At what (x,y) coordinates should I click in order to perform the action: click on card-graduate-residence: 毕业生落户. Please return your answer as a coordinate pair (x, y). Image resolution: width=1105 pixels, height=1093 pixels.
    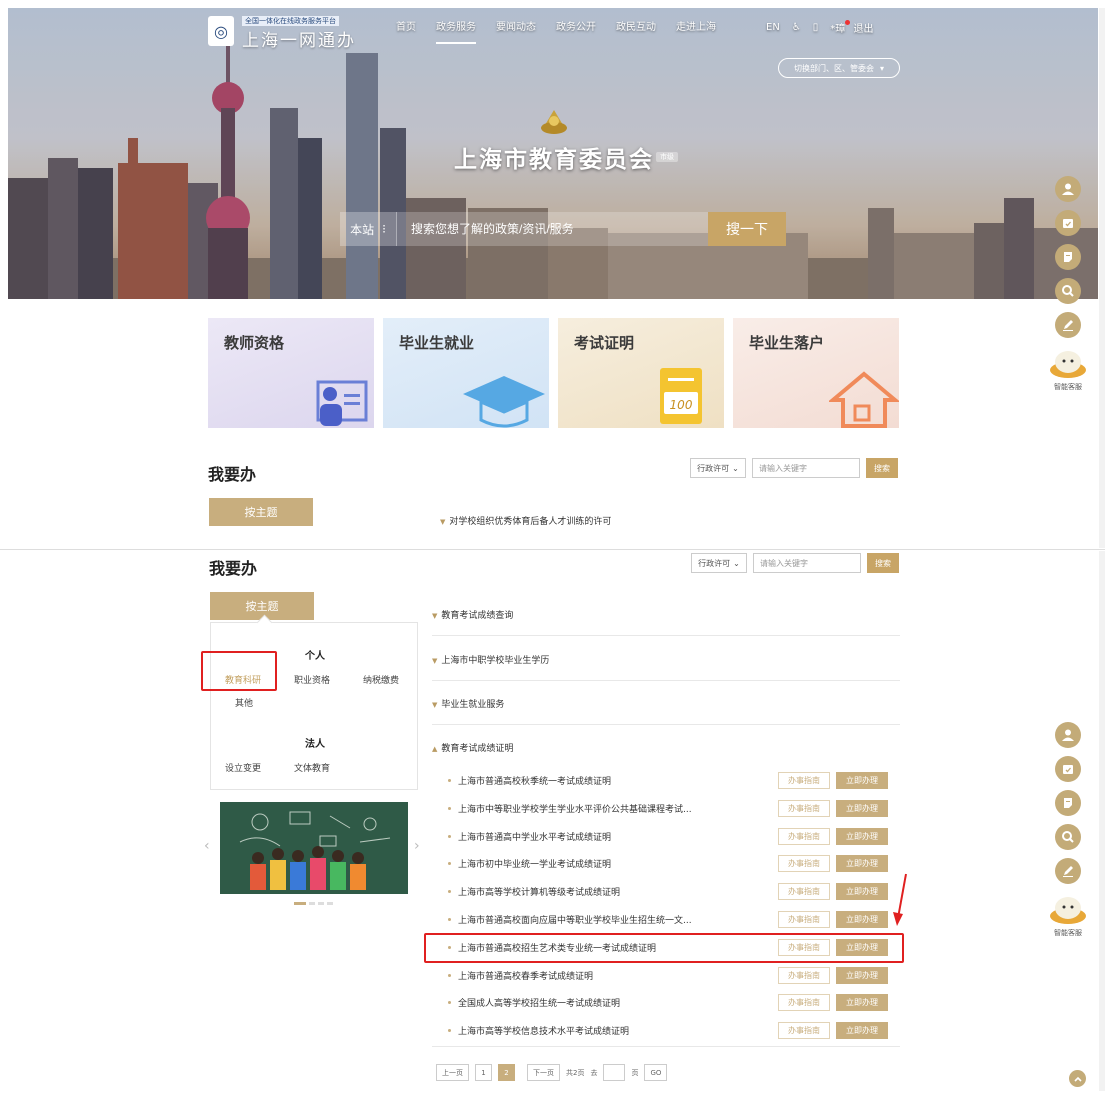
    Looking at the image, I should click on (816, 373).